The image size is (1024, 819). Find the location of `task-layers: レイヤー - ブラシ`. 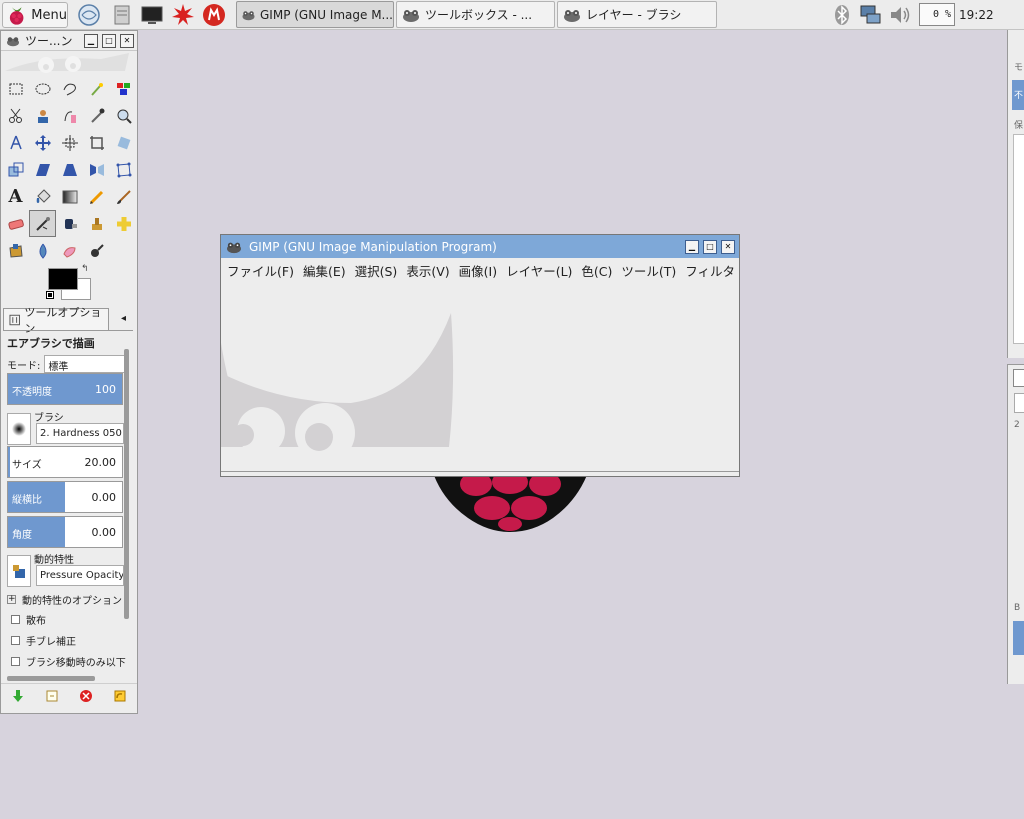

task-layers: レイヤー - ブラシ is located at coordinates (637, 14).